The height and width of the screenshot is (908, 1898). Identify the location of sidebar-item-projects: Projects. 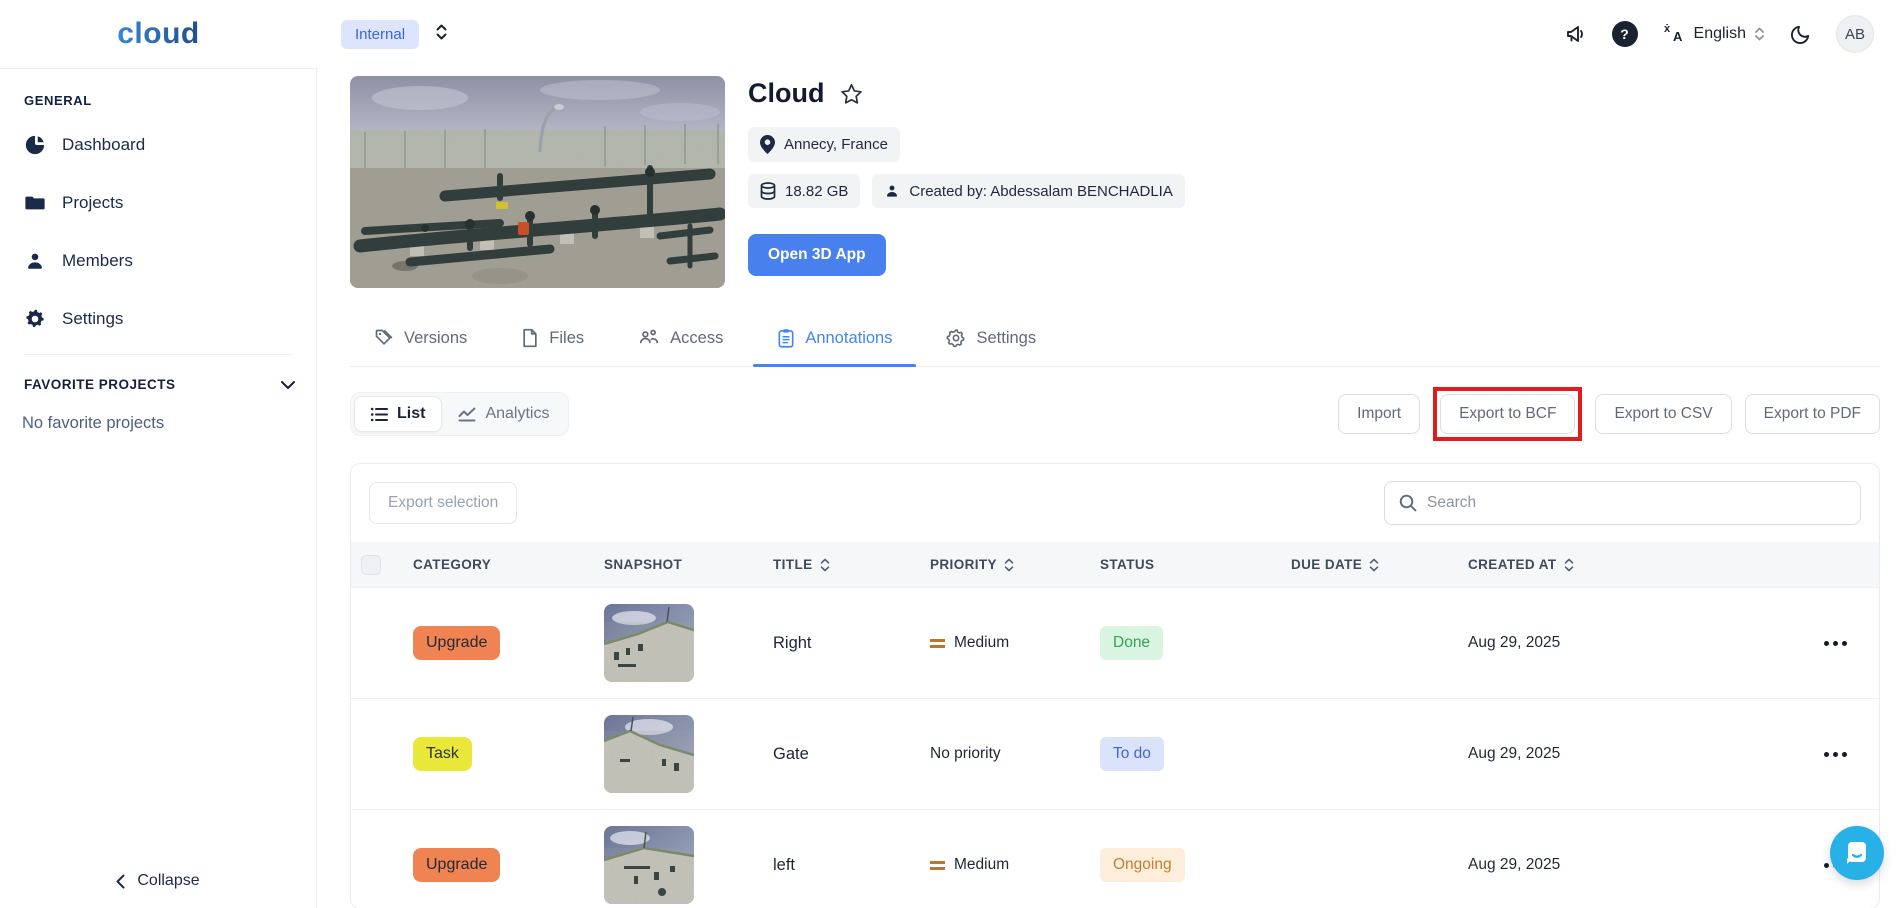
(158, 203).